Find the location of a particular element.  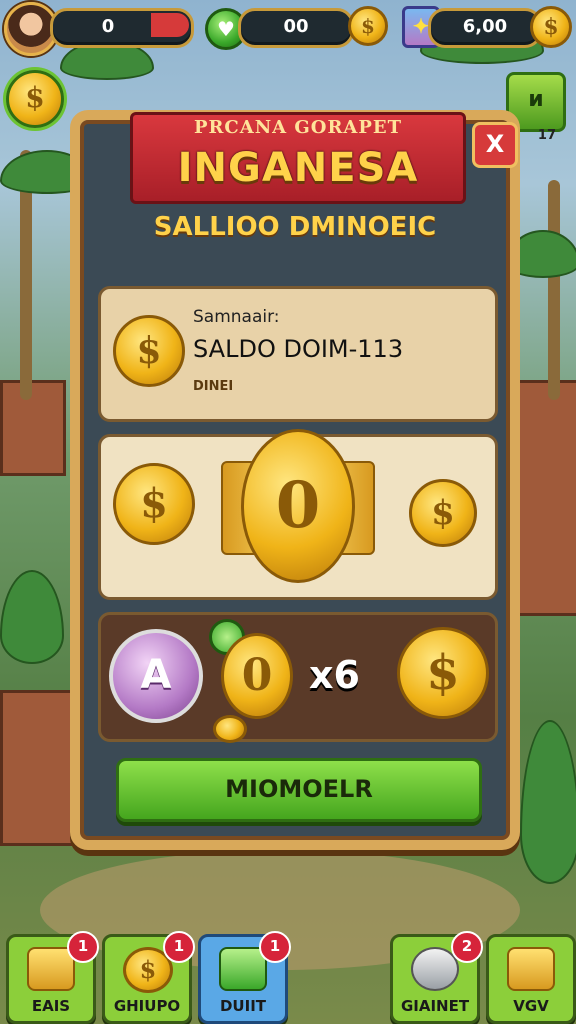

counter-2-value: 00 is located at coordinates (296, 26).